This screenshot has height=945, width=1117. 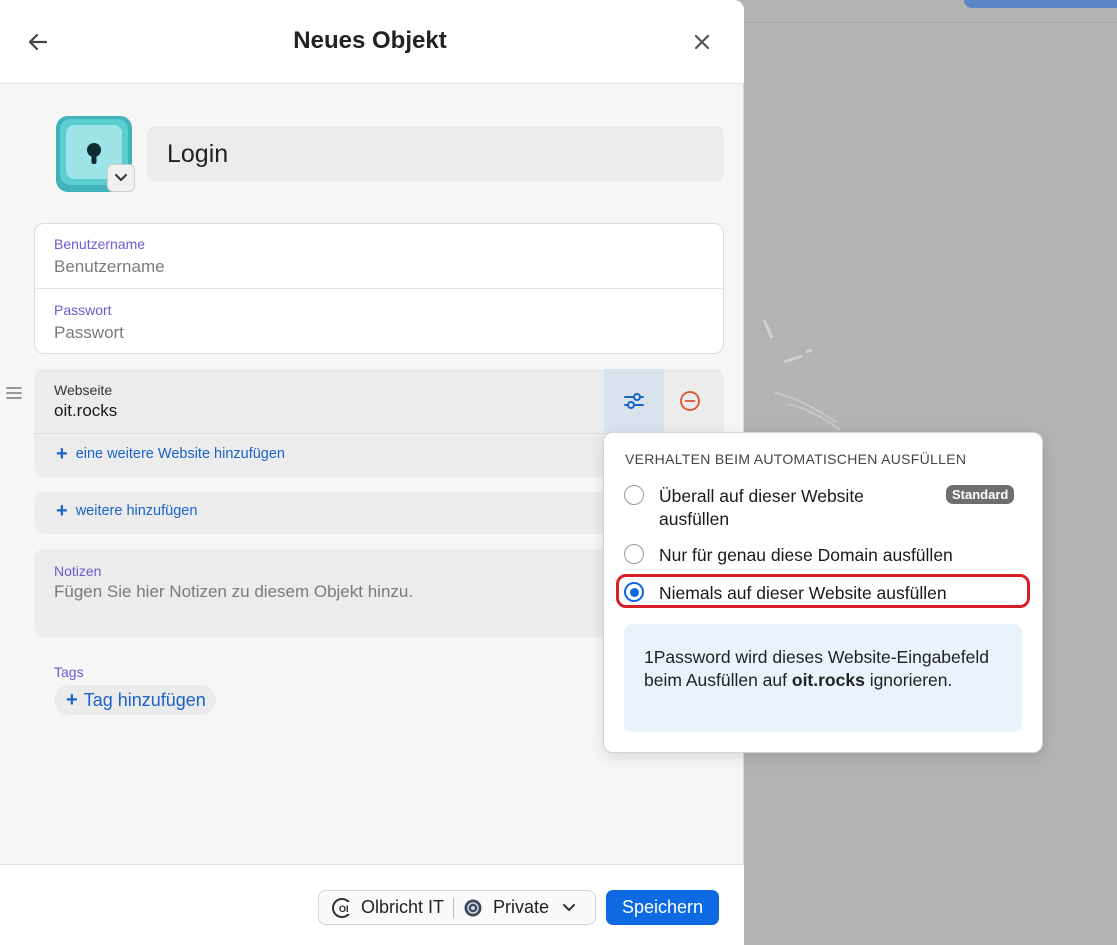 I want to click on autofill-settings-button, so click(x=634, y=401).